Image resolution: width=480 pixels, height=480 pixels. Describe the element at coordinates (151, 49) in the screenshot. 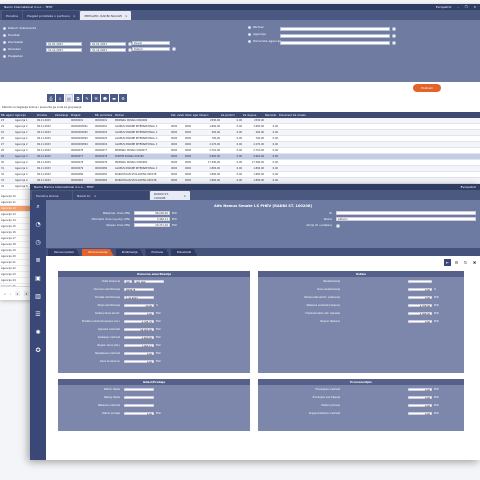

I see `datum-field: Datum` at that location.